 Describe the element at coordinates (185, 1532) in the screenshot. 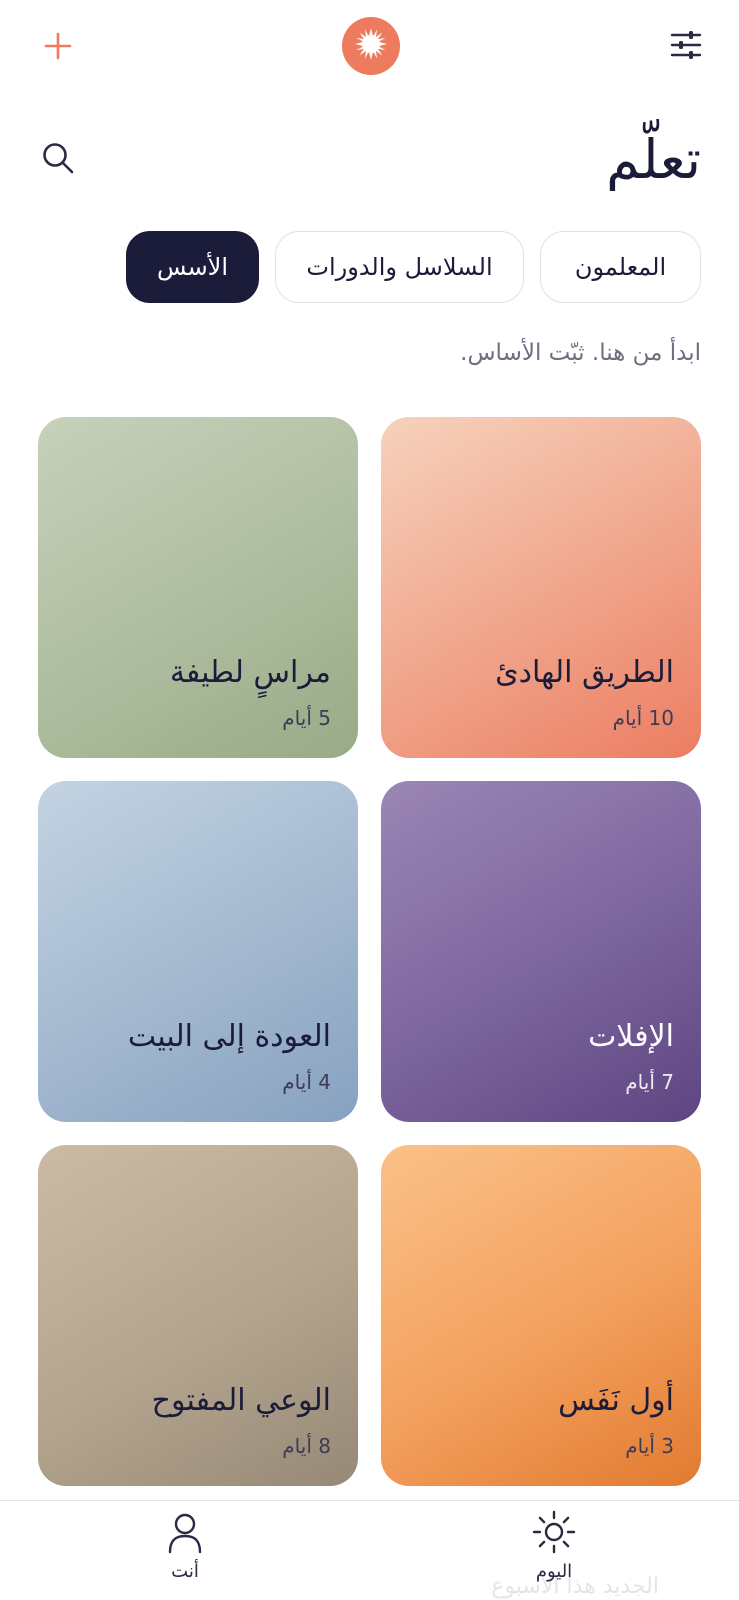

I see `person-icon` at that location.